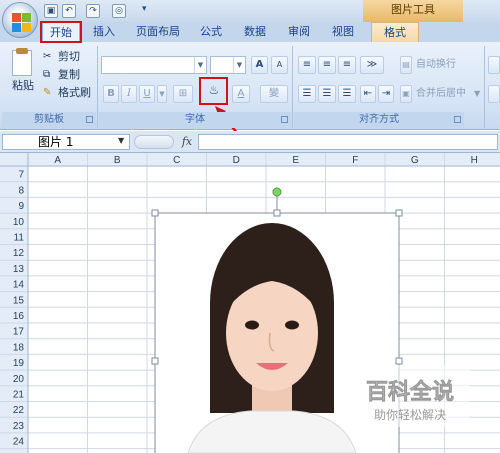 Image resolution: width=500 pixels, height=453 pixels. I want to click on font-launcher-icon, so click(284, 119).